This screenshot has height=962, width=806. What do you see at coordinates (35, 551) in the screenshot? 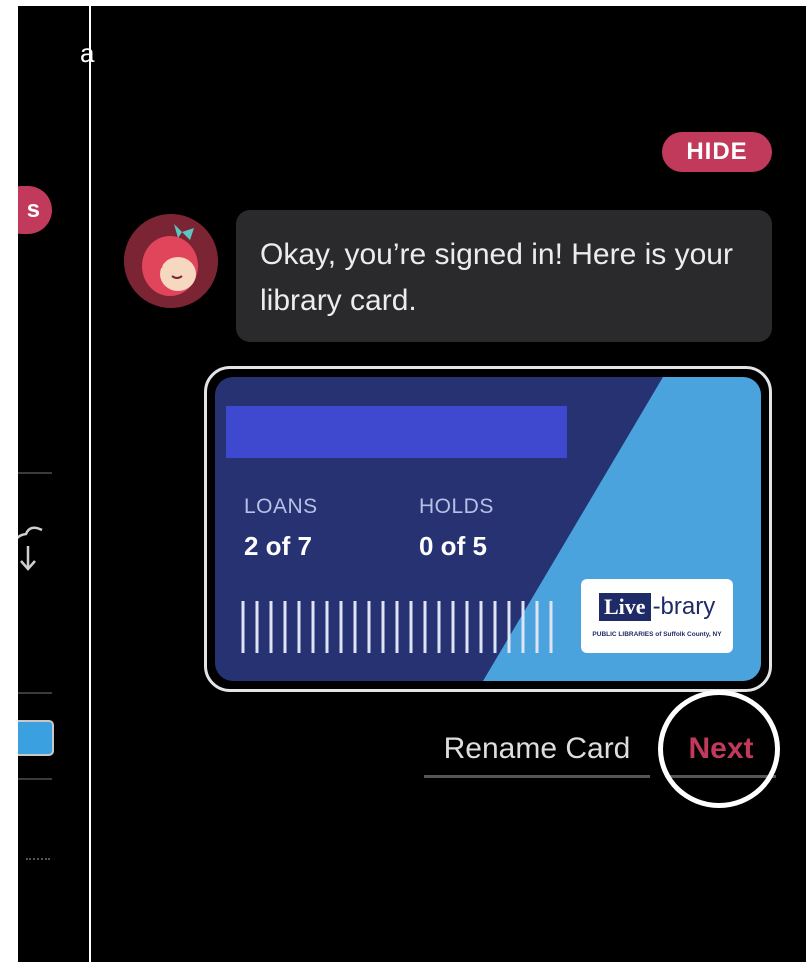
I see `cloud-download-icon` at bounding box center [35, 551].